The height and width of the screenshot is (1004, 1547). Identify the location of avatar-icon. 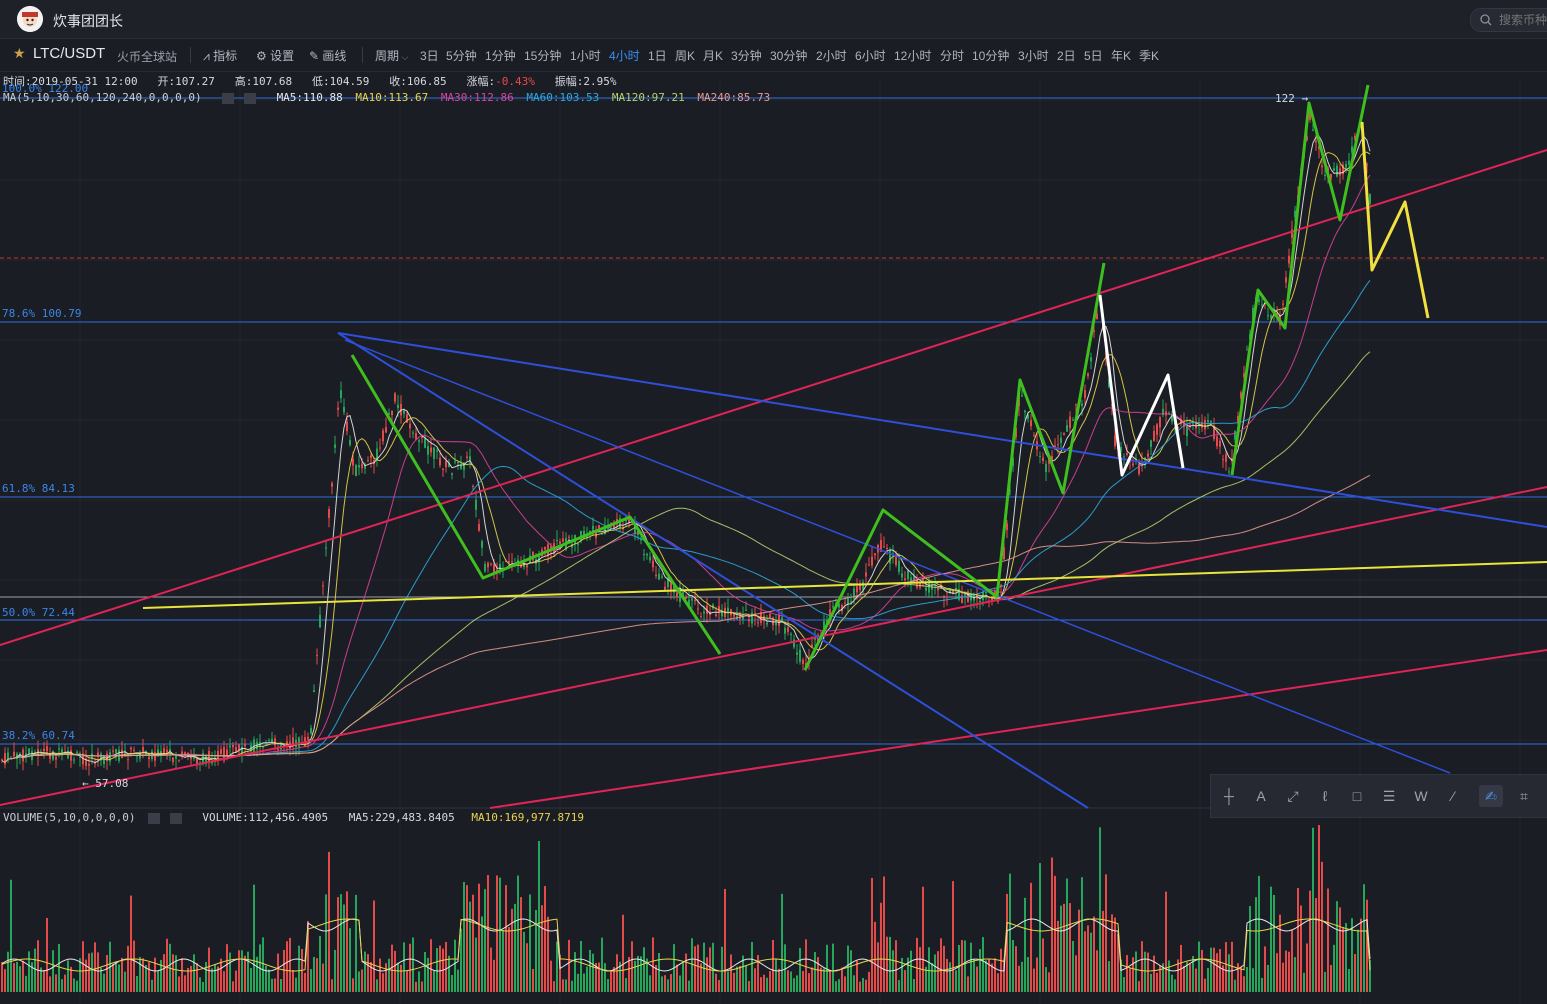
(30, 19).